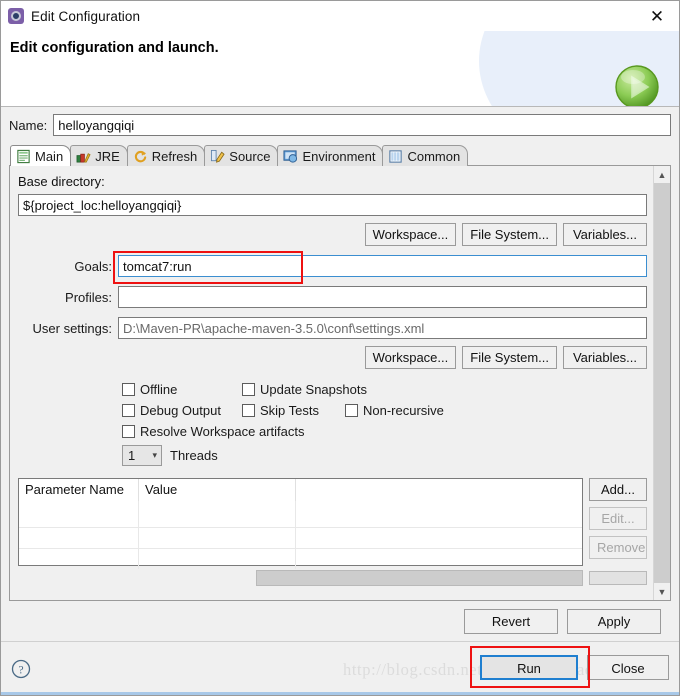  What do you see at coordinates (93, 266) in the screenshot?
I see `goals-label: Goals:` at bounding box center [93, 266].